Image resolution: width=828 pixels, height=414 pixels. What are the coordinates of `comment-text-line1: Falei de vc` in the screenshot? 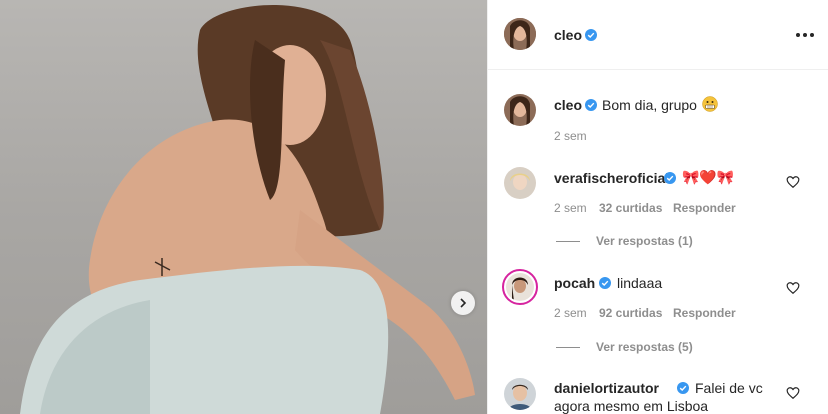 It's located at (729, 388).